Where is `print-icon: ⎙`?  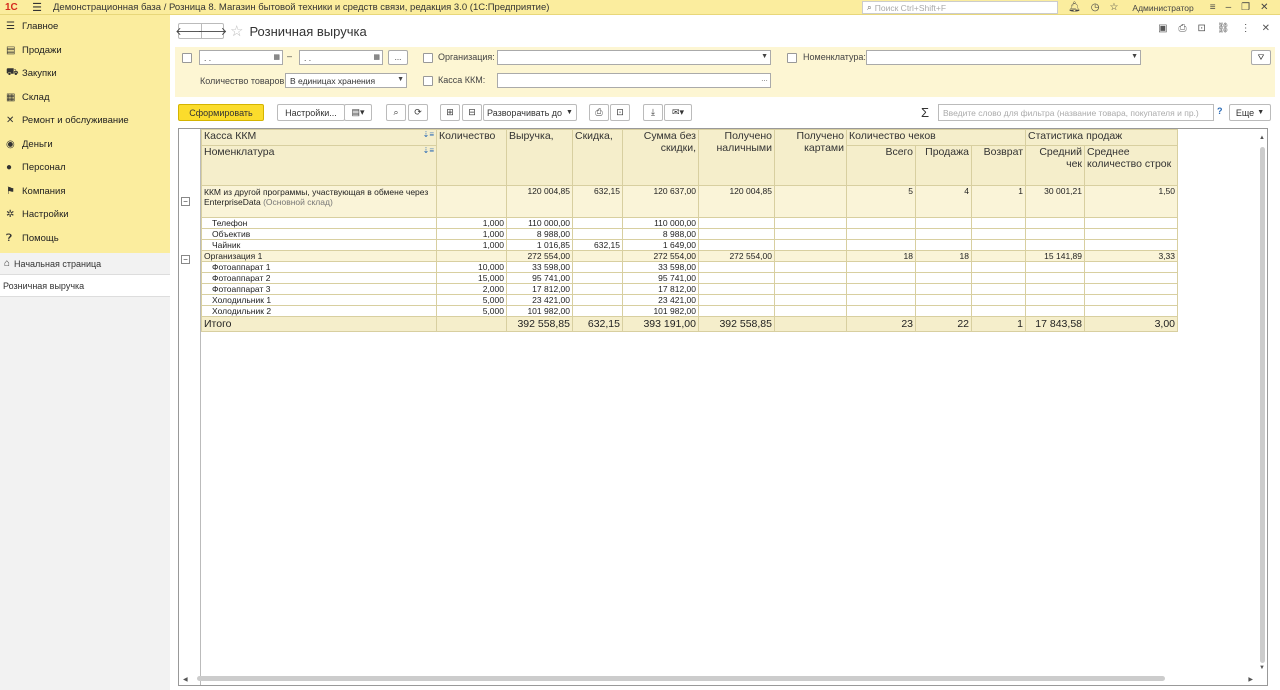 print-icon: ⎙ is located at coordinates (1183, 28).